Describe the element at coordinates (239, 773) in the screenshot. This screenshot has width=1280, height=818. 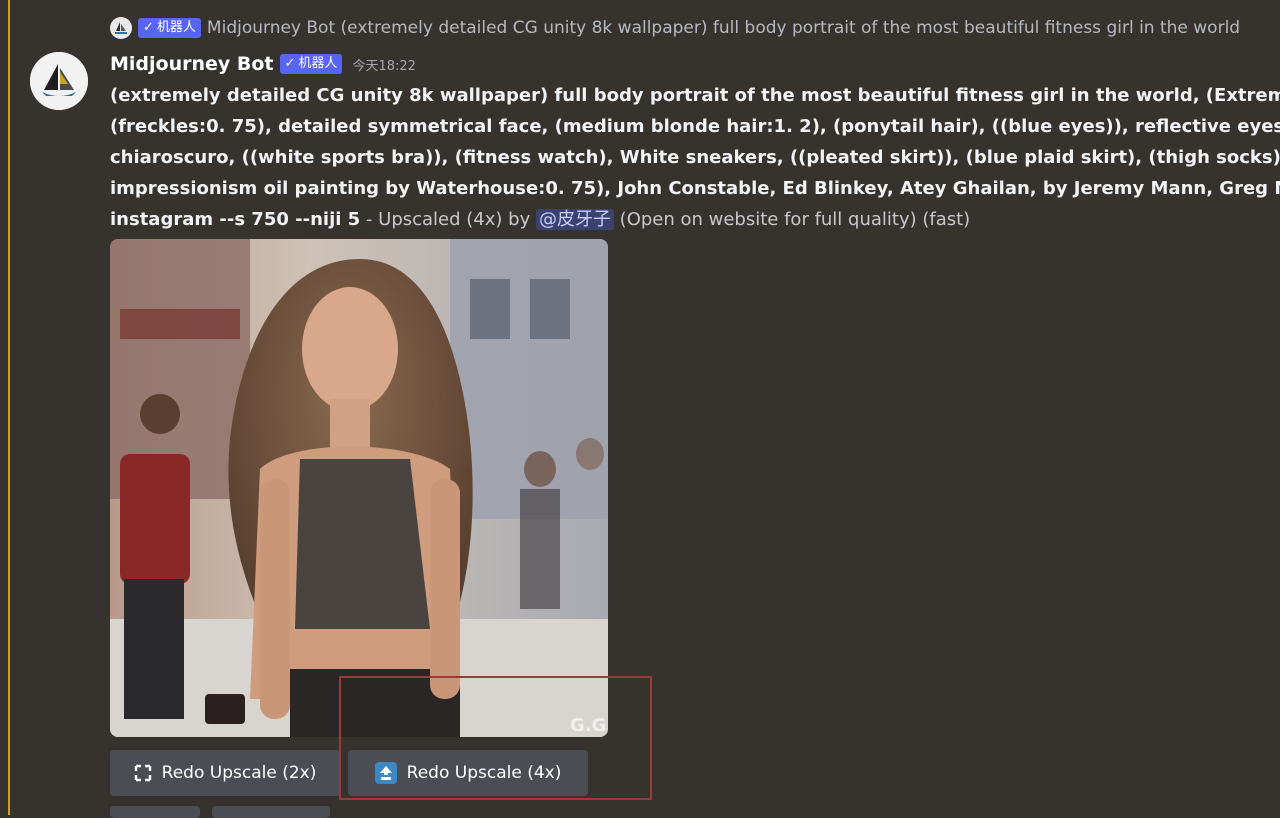
I see `redo-upscale-2x-label: Redo Upscale (2x)` at that location.